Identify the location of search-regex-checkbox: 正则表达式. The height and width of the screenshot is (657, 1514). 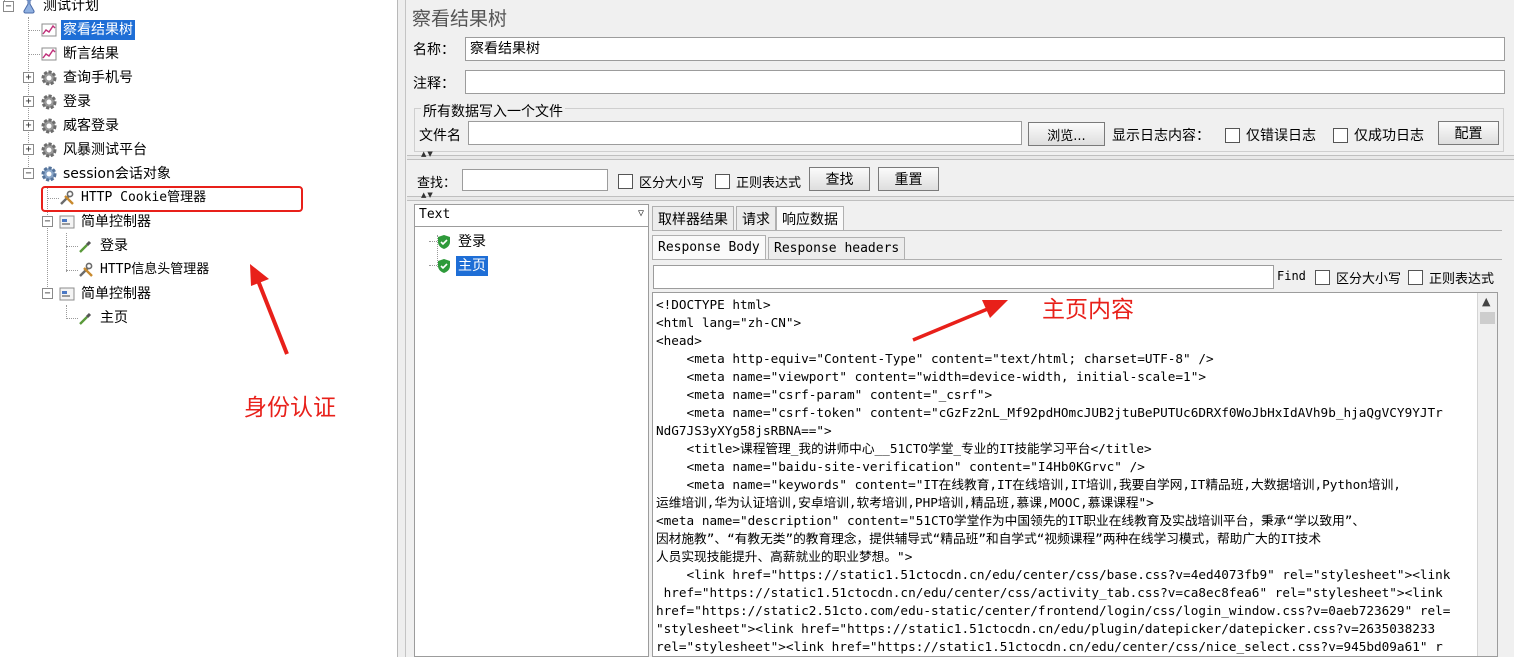
(758, 181).